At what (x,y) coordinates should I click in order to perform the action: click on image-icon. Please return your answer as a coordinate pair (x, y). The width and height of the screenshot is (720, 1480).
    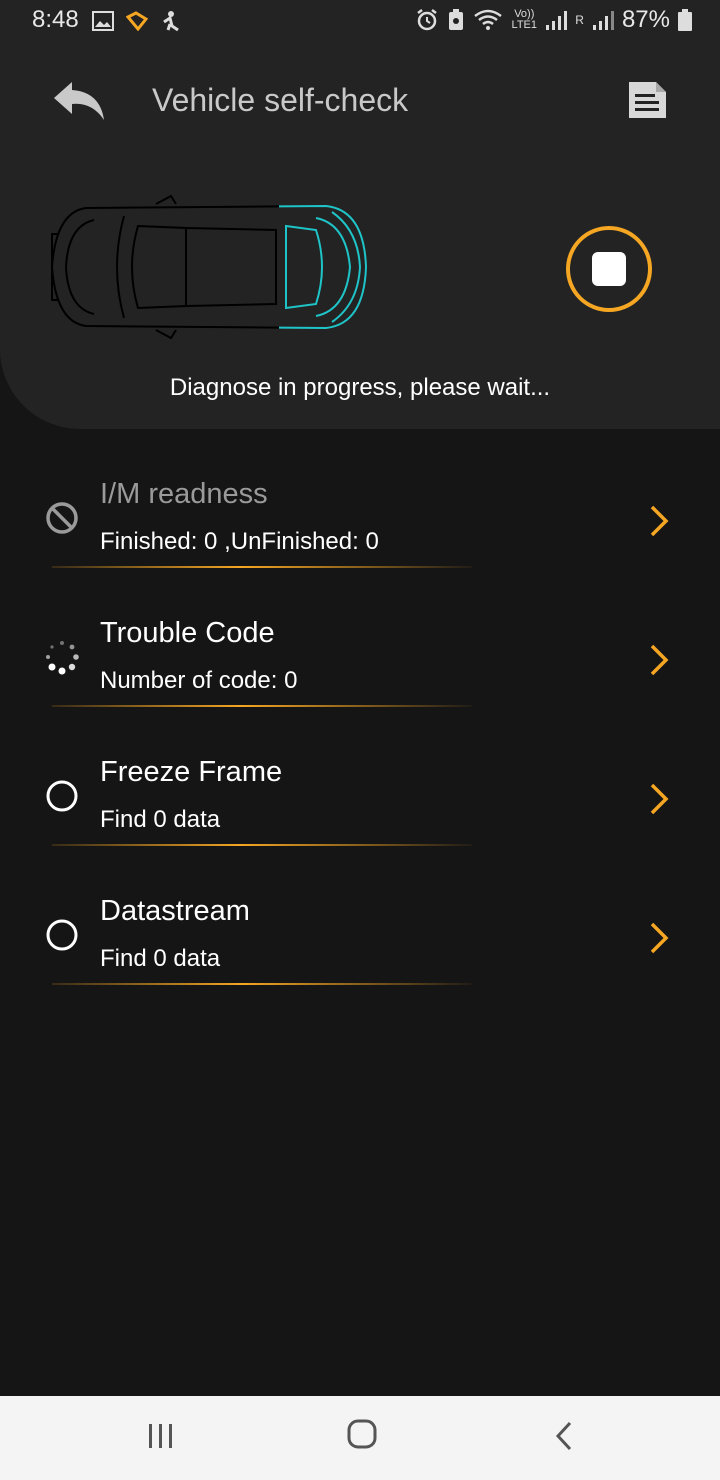
    Looking at the image, I should click on (103, 21).